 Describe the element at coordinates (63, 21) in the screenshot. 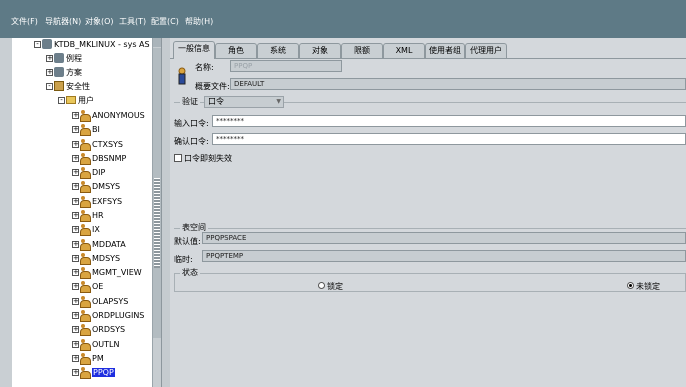

I see `menu-navigator: 导航器(N)` at that location.